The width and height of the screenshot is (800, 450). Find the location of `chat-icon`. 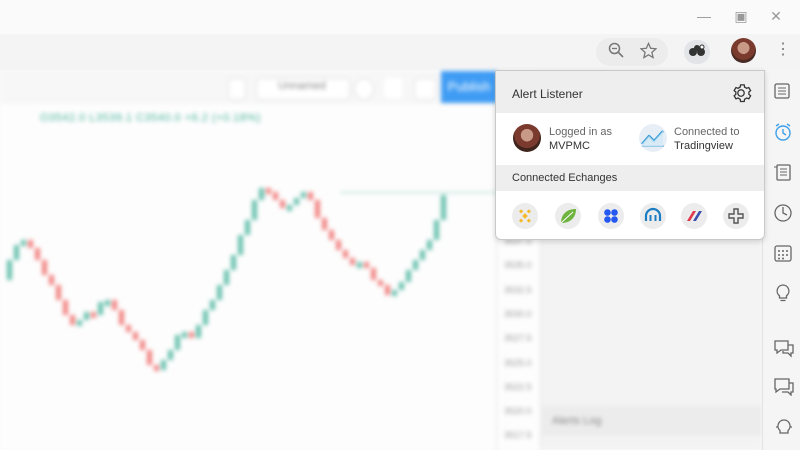

chat-icon is located at coordinates (783, 348).